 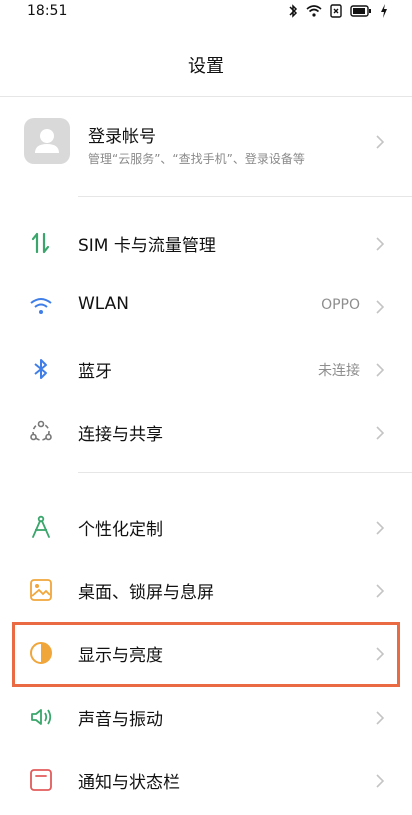 I want to click on settings-item-bluetooth: 蓝牙 未连接, so click(x=206, y=370).